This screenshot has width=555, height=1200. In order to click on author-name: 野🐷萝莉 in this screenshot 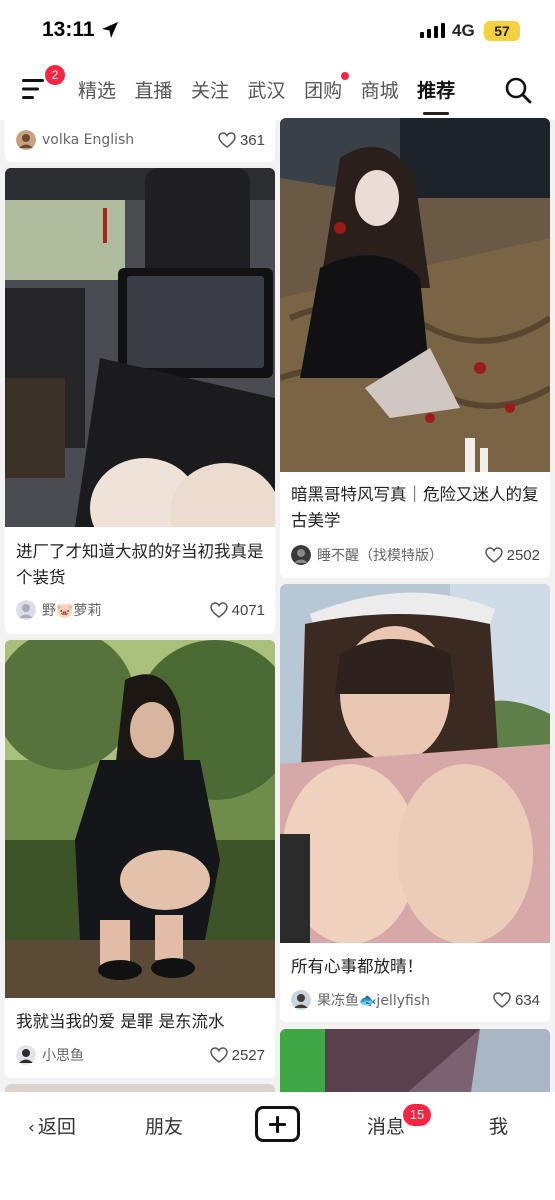, I will do `click(126, 610)`.